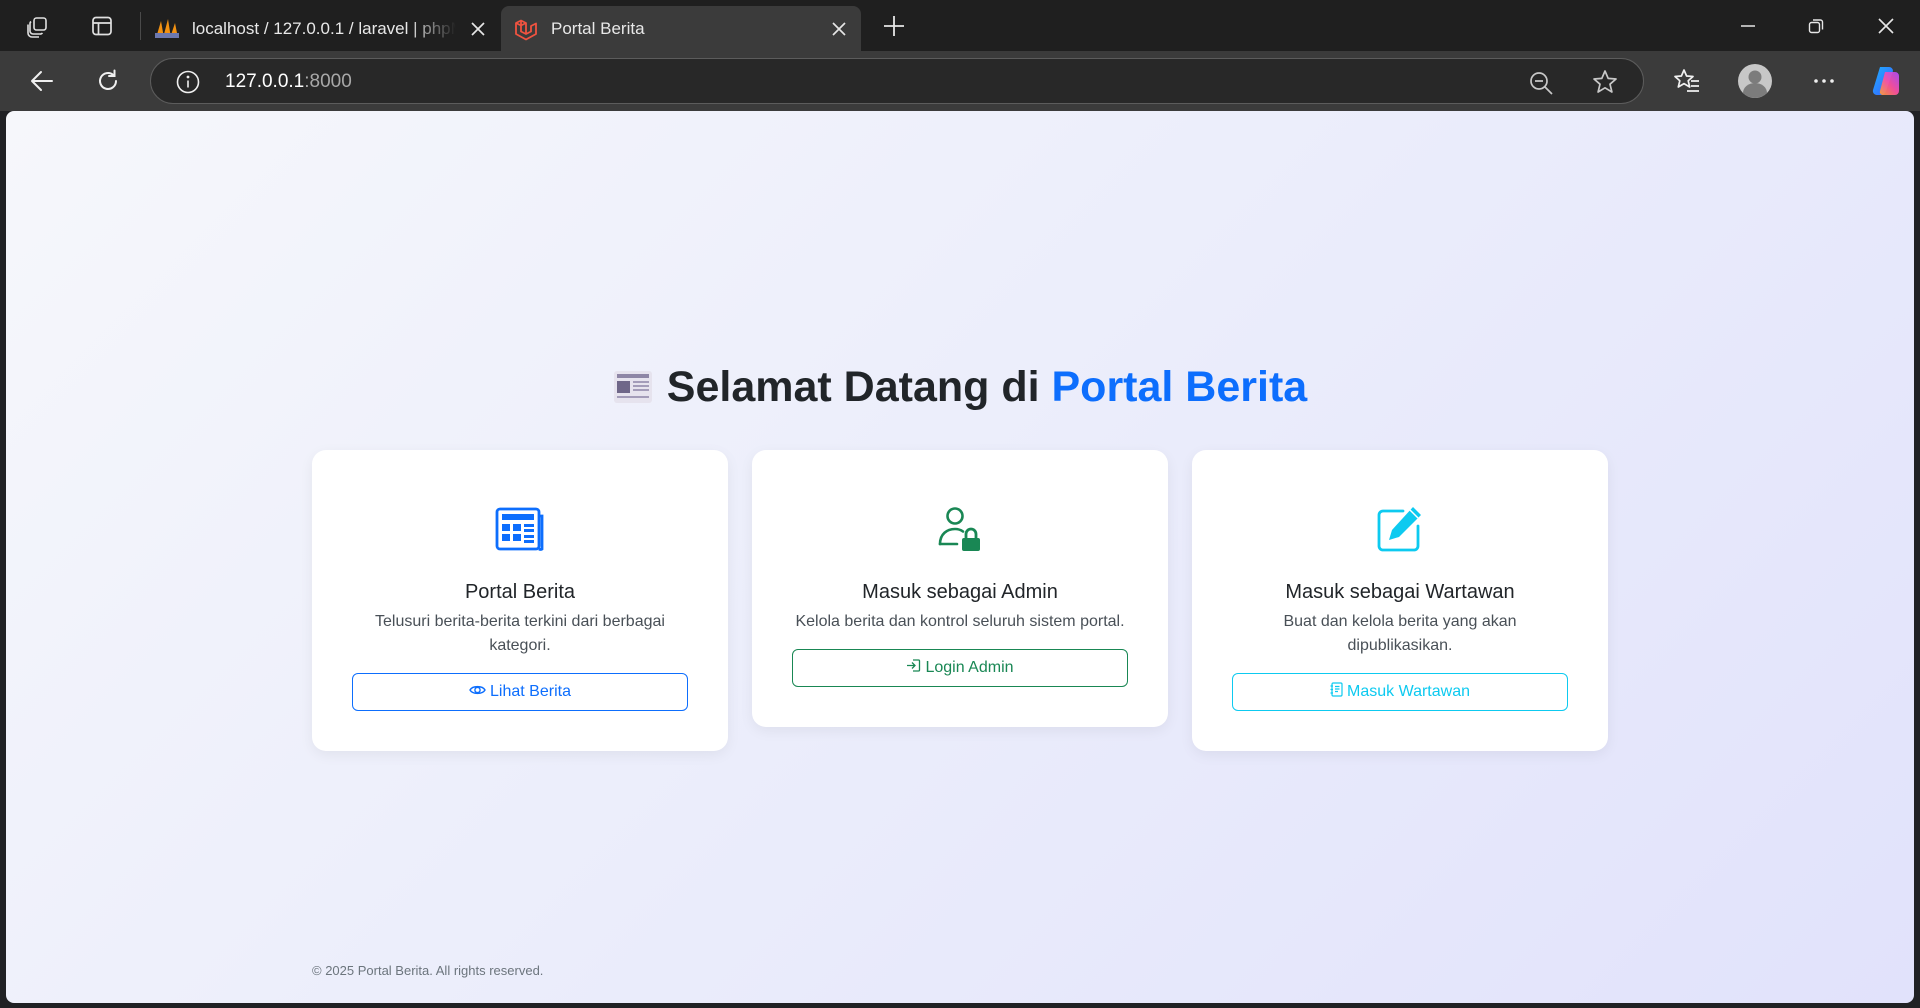 The height and width of the screenshot is (1008, 1920). I want to click on person-lock-icon, so click(960, 529).